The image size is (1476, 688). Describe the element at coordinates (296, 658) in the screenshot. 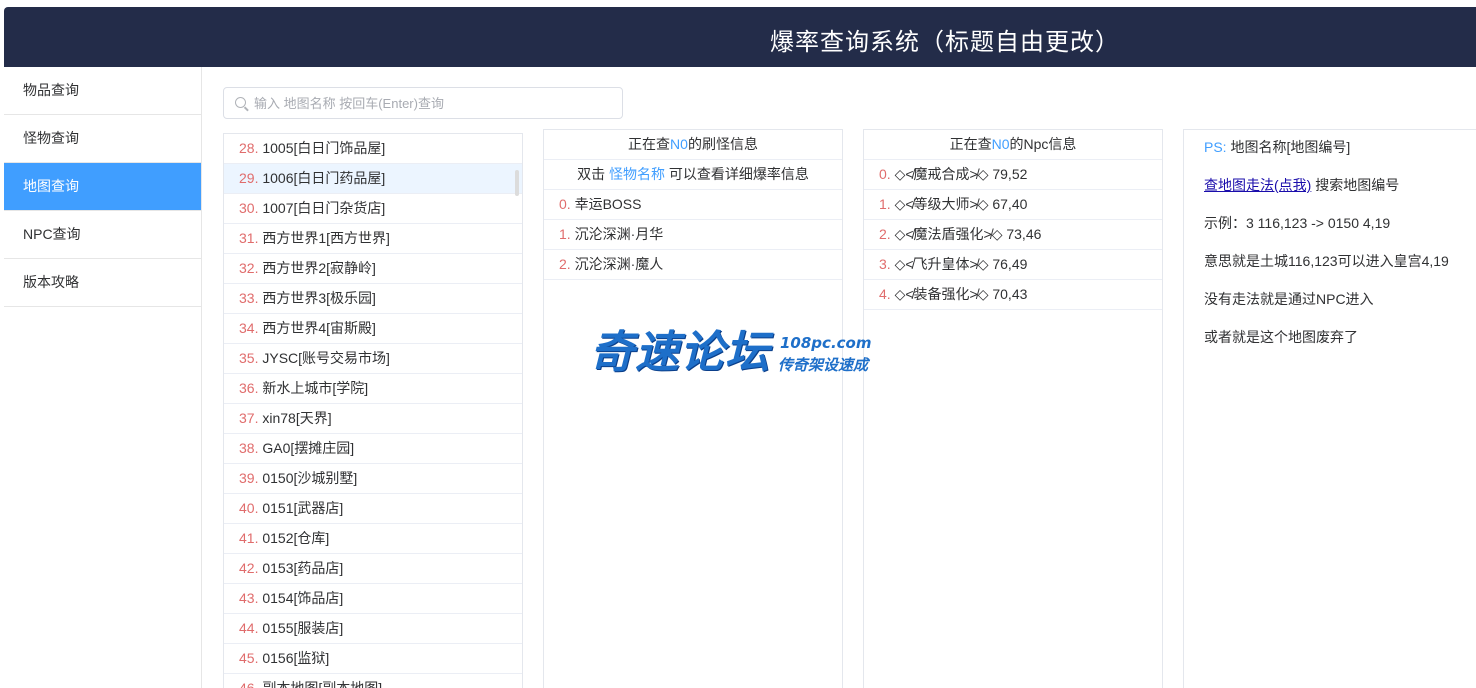

I see `row-name: 0156[监狱]` at that location.